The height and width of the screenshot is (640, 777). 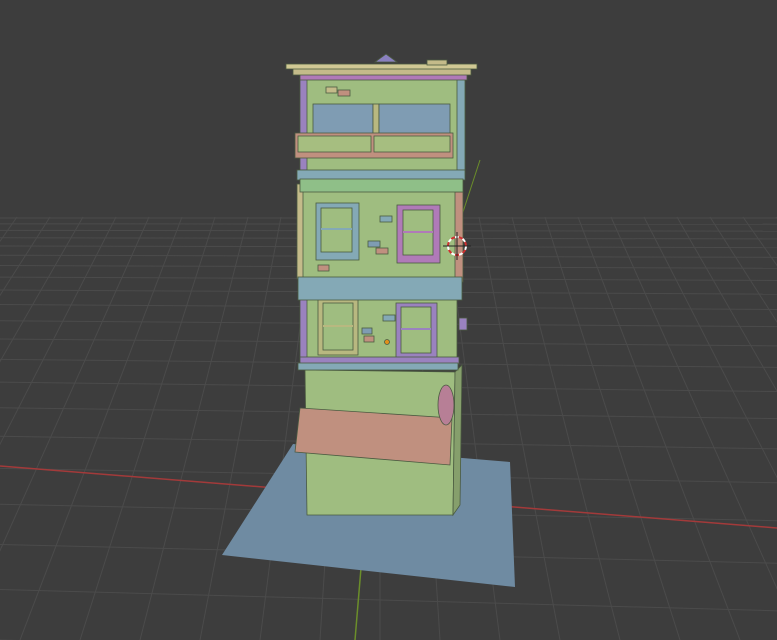 What do you see at coordinates (414, 119) in the screenshot?
I see `top-window-right` at bounding box center [414, 119].